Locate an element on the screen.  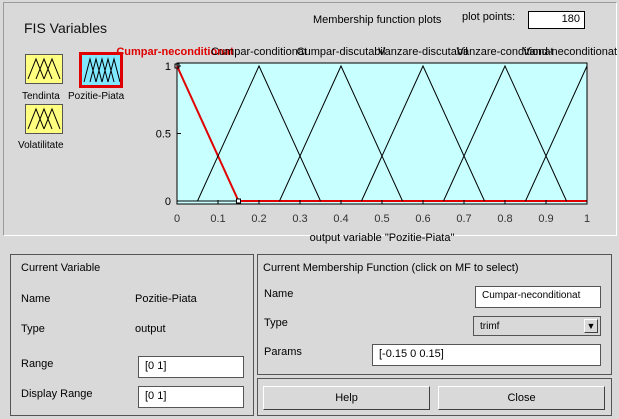
mf-name-label: Name is located at coordinates (279, 294).